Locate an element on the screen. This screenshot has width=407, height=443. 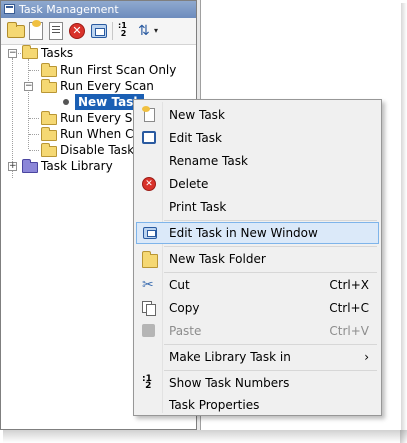
menu-item-cut: ✂ Cut Ctrl+X is located at coordinates (257, 285).